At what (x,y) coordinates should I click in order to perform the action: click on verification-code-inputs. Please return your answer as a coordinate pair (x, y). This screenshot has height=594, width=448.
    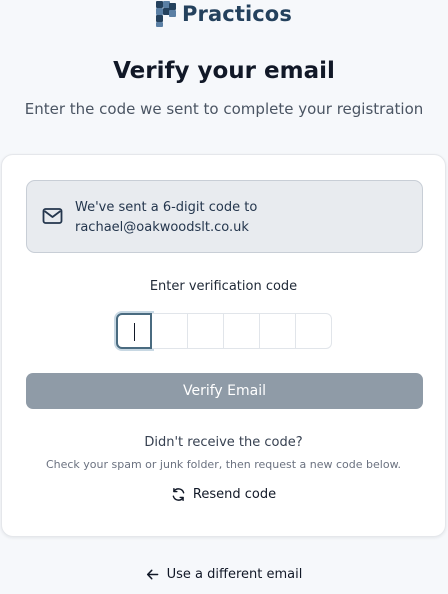
    Looking at the image, I should click on (224, 331).